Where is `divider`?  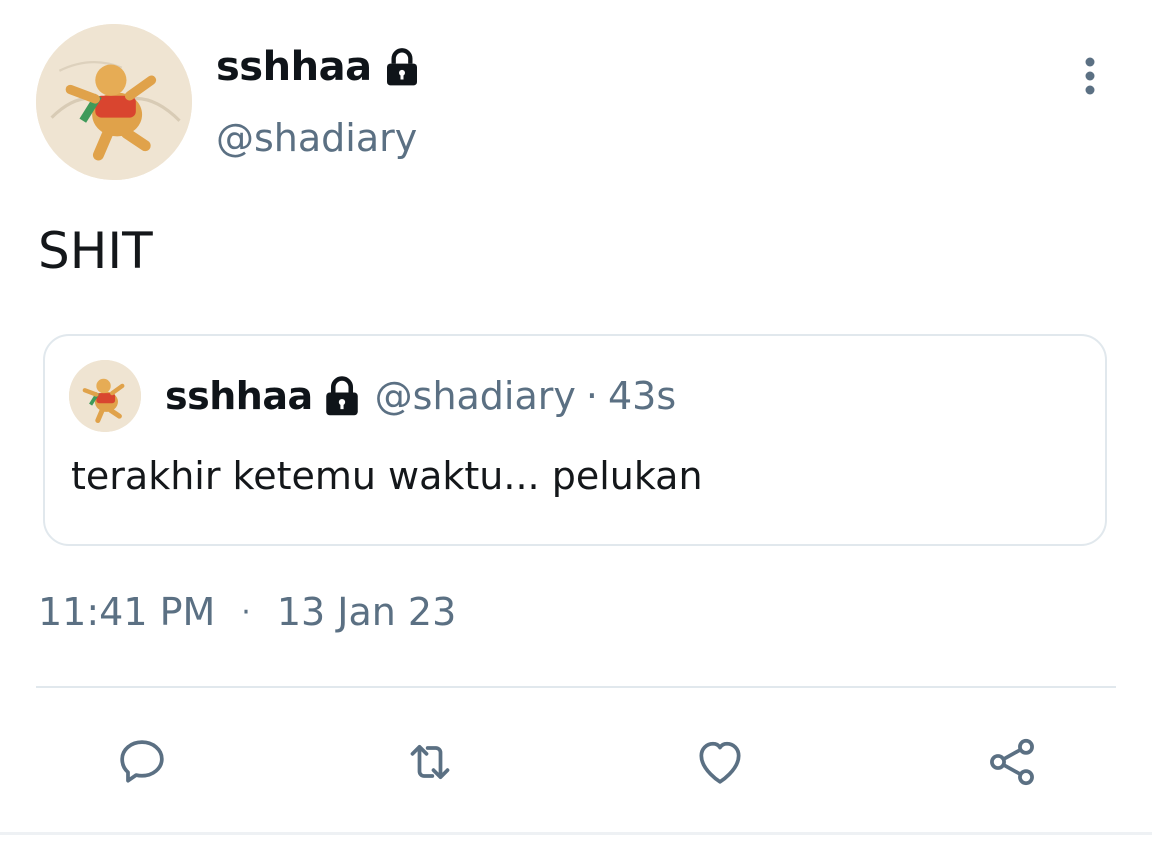 divider is located at coordinates (576, 687).